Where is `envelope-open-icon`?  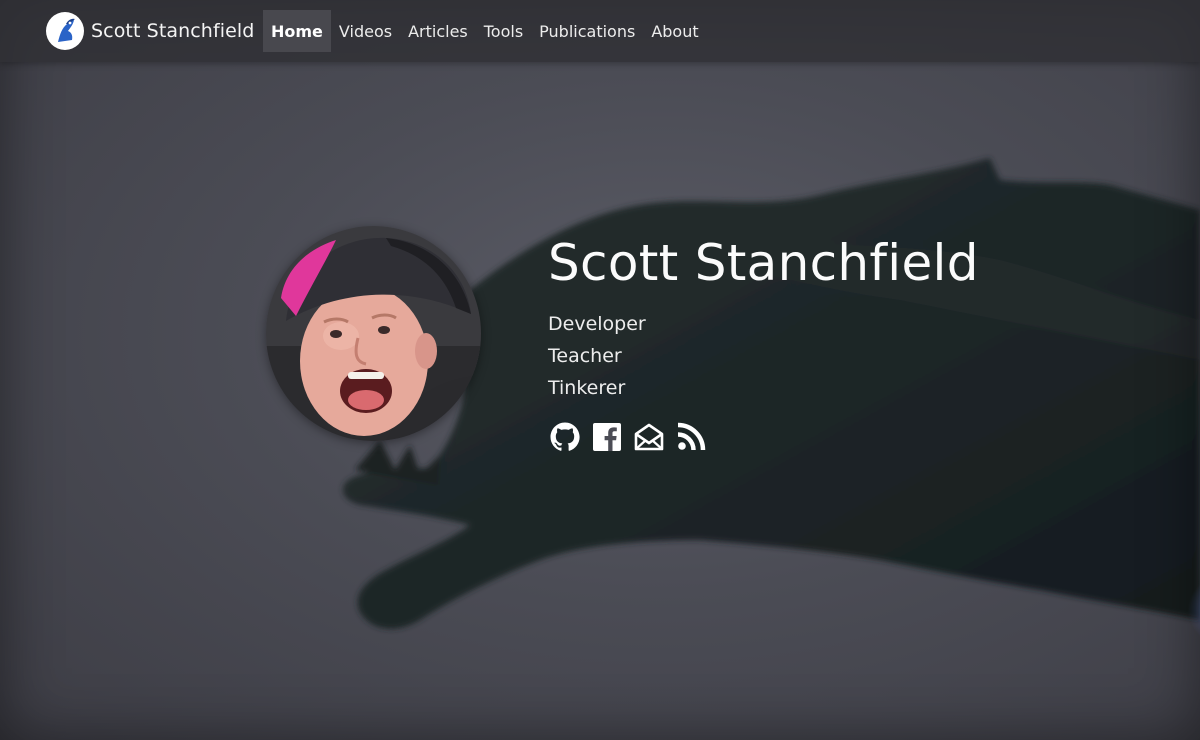
envelope-open-icon is located at coordinates (649, 437).